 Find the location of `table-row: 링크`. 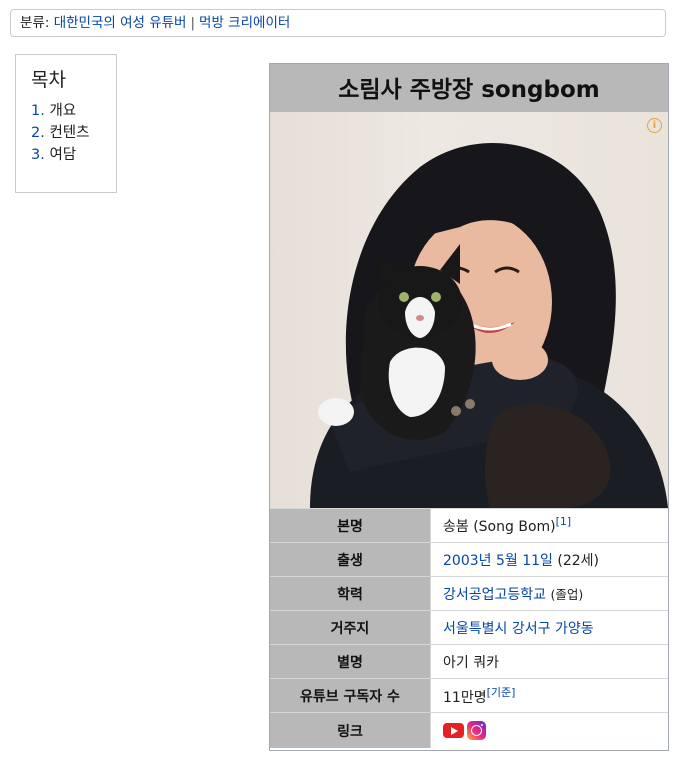

table-row: 링크 is located at coordinates (469, 730).